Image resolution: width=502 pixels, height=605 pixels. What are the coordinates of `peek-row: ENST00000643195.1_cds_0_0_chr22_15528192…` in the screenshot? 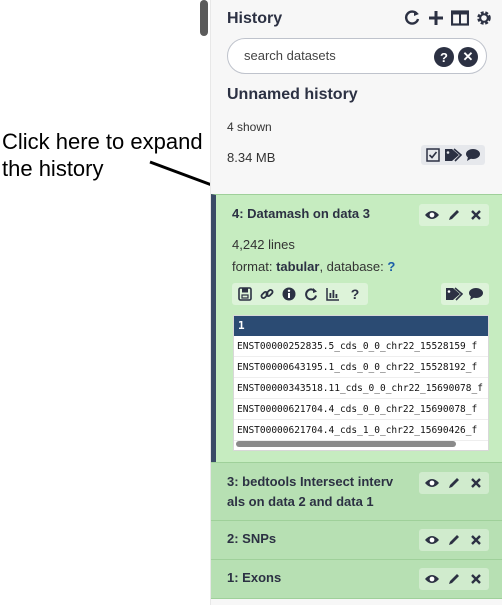 It's located at (361, 367).